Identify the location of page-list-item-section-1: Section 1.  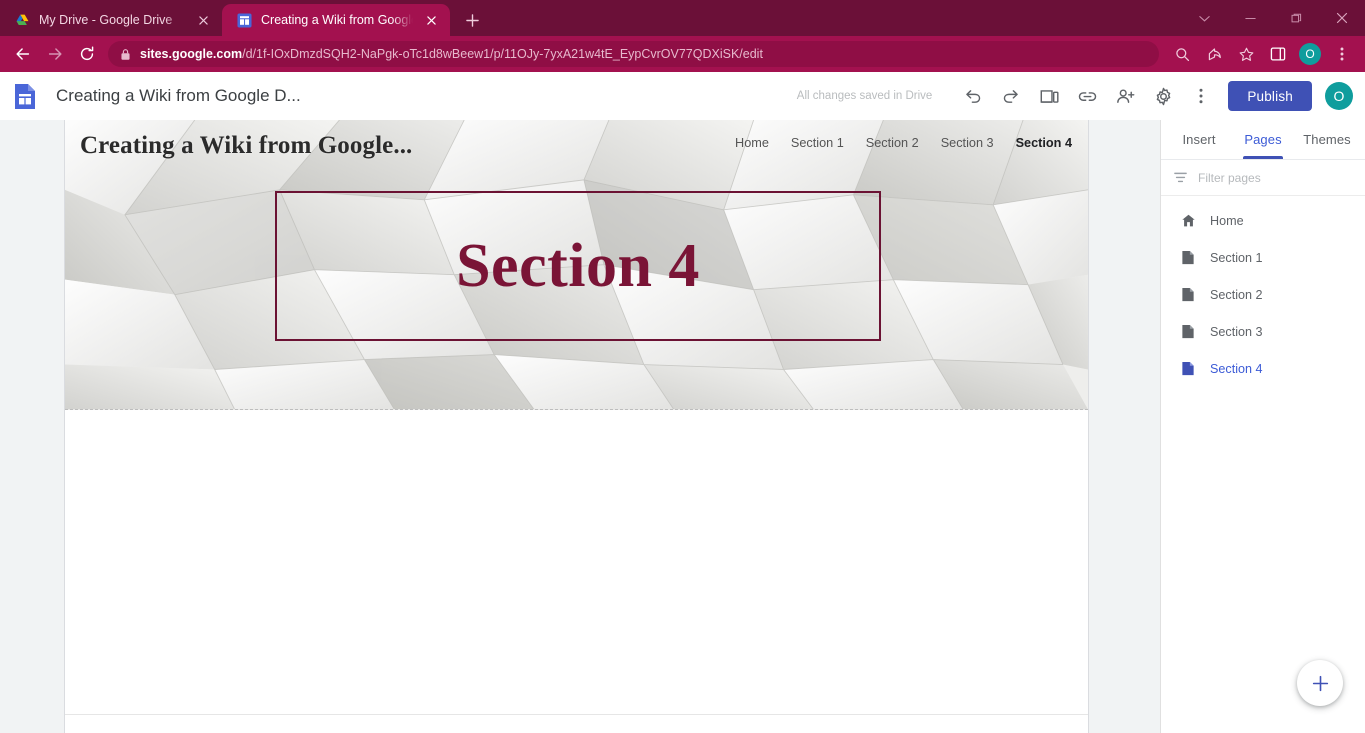
(1263, 257).